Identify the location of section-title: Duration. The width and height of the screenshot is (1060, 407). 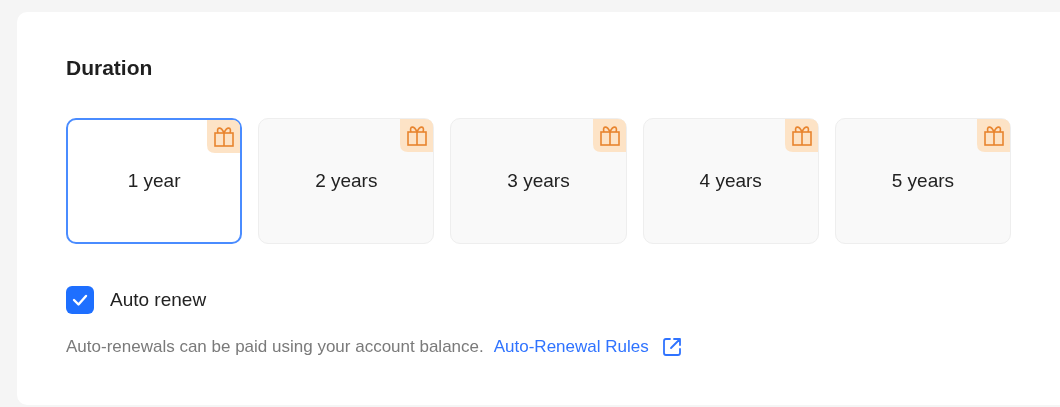
(110, 68).